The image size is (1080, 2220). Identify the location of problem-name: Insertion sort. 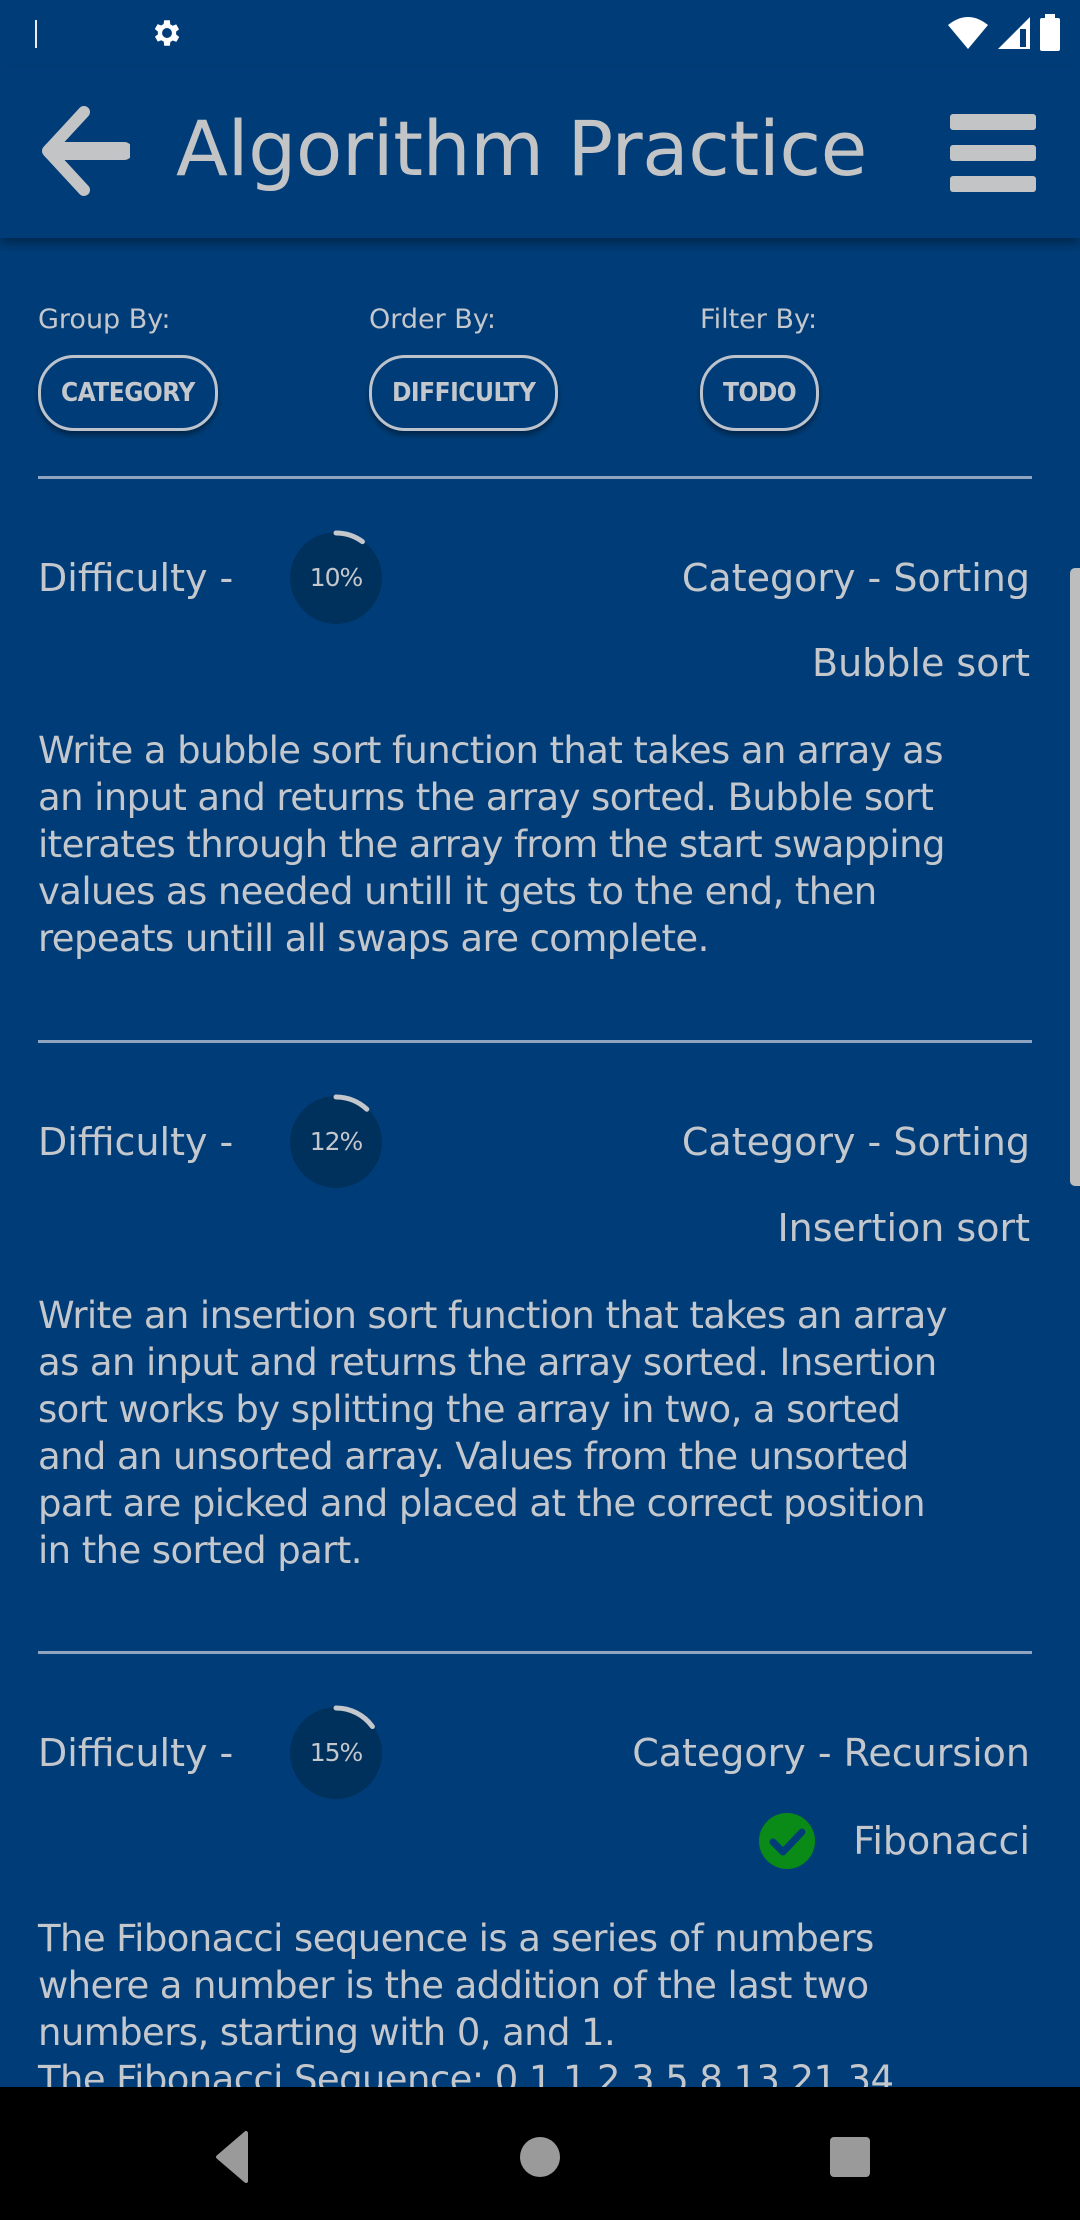
(903, 1228).